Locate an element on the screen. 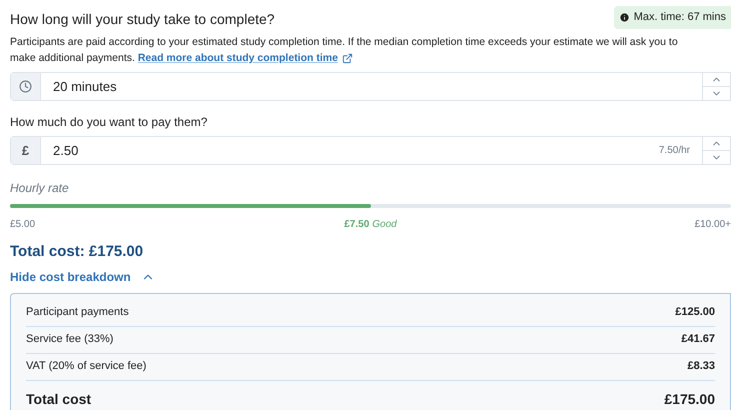 The height and width of the screenshot is (410, 731). breakdown-amount: £175.00 is located at coordinates (689, 399).